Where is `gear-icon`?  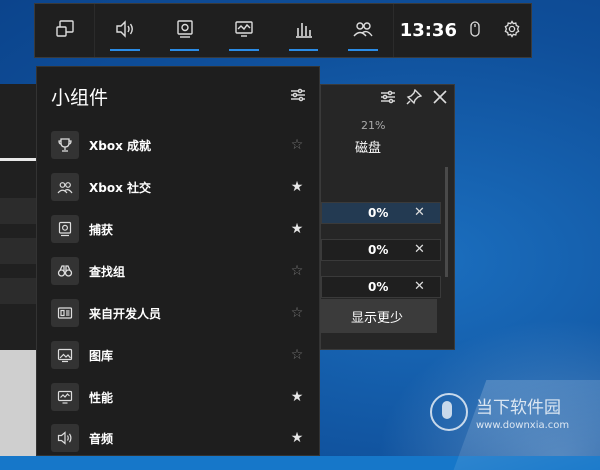
gear-icon is located at coordinates (512, 30).